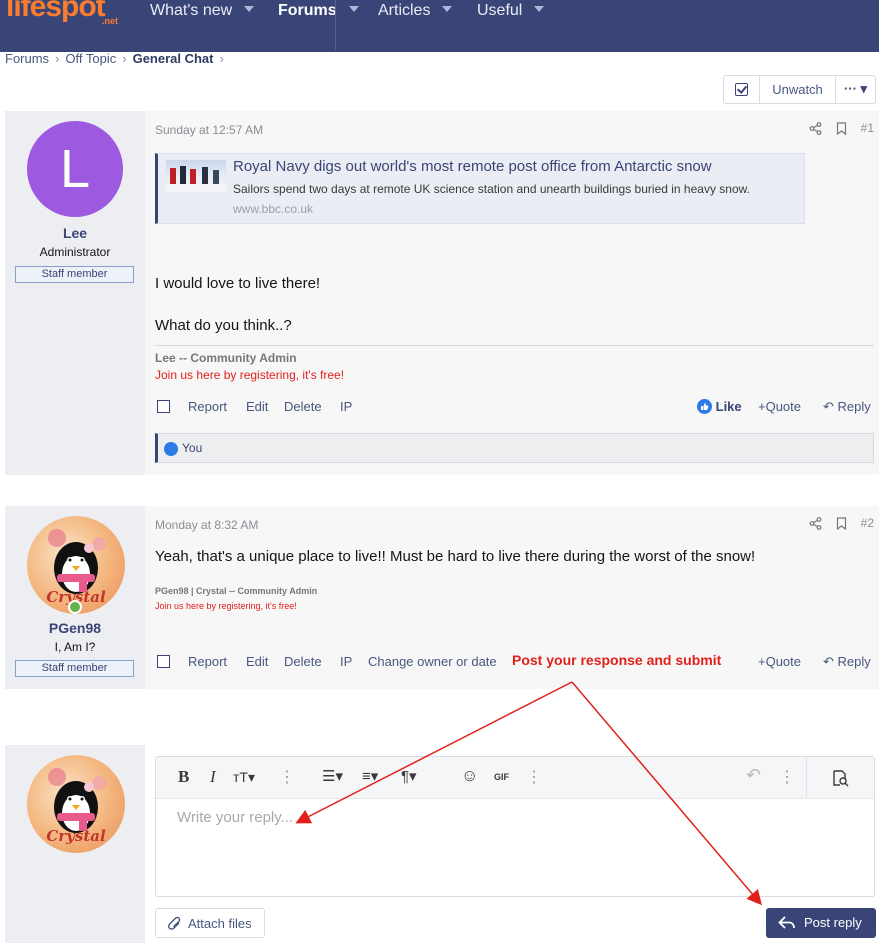 This screenshot has width=879, height=943. Describe the element at coordinates (75, 647) in the screenshot. I see `user-title: I, Am I?` at that location.